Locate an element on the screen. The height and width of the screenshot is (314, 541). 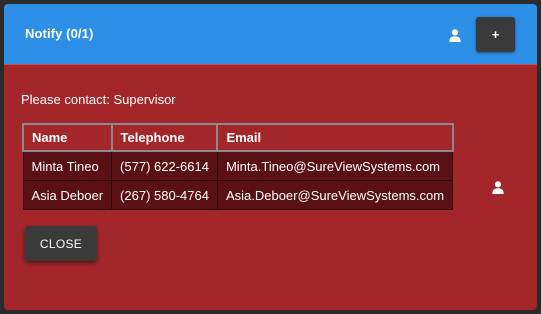
dialog-title: Notify (0/1) is located at coordinates (59, 33).